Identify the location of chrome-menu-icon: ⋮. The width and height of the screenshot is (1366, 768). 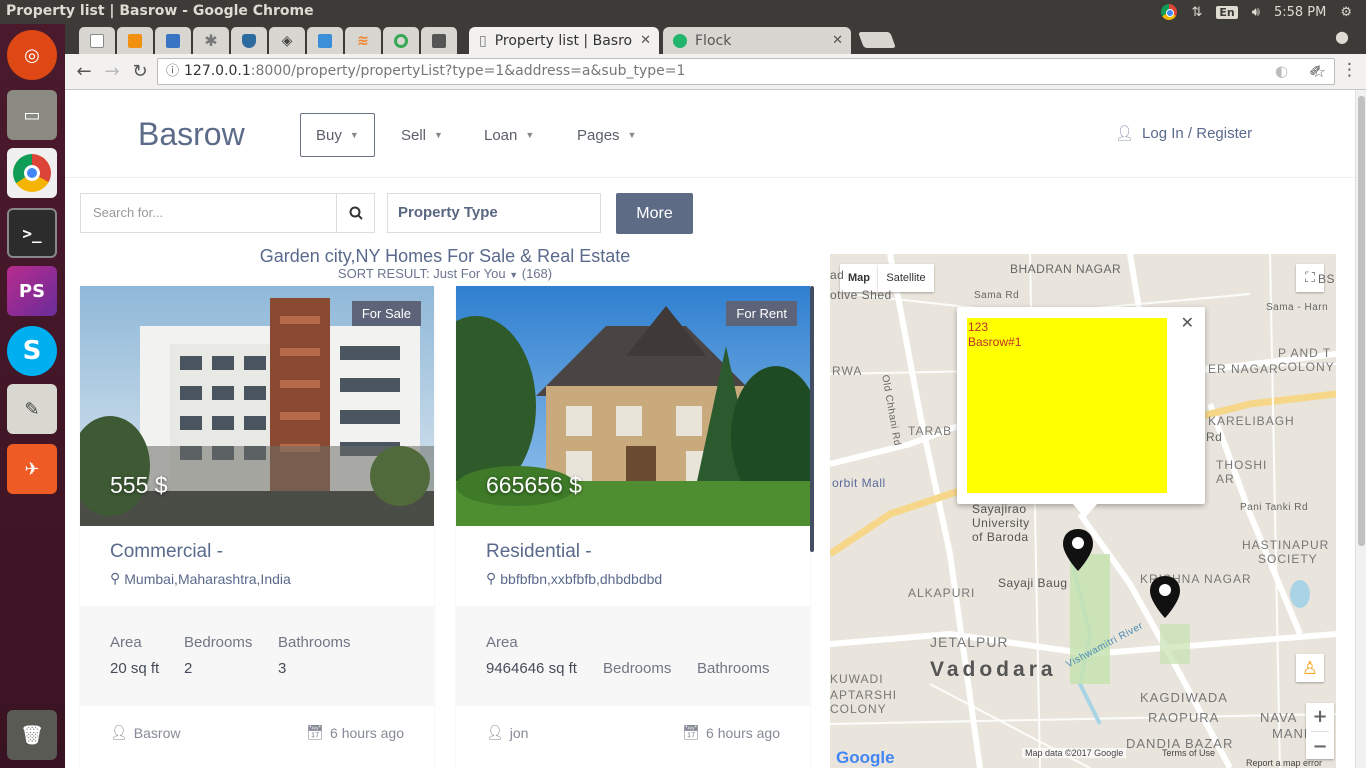
(1349, 70).